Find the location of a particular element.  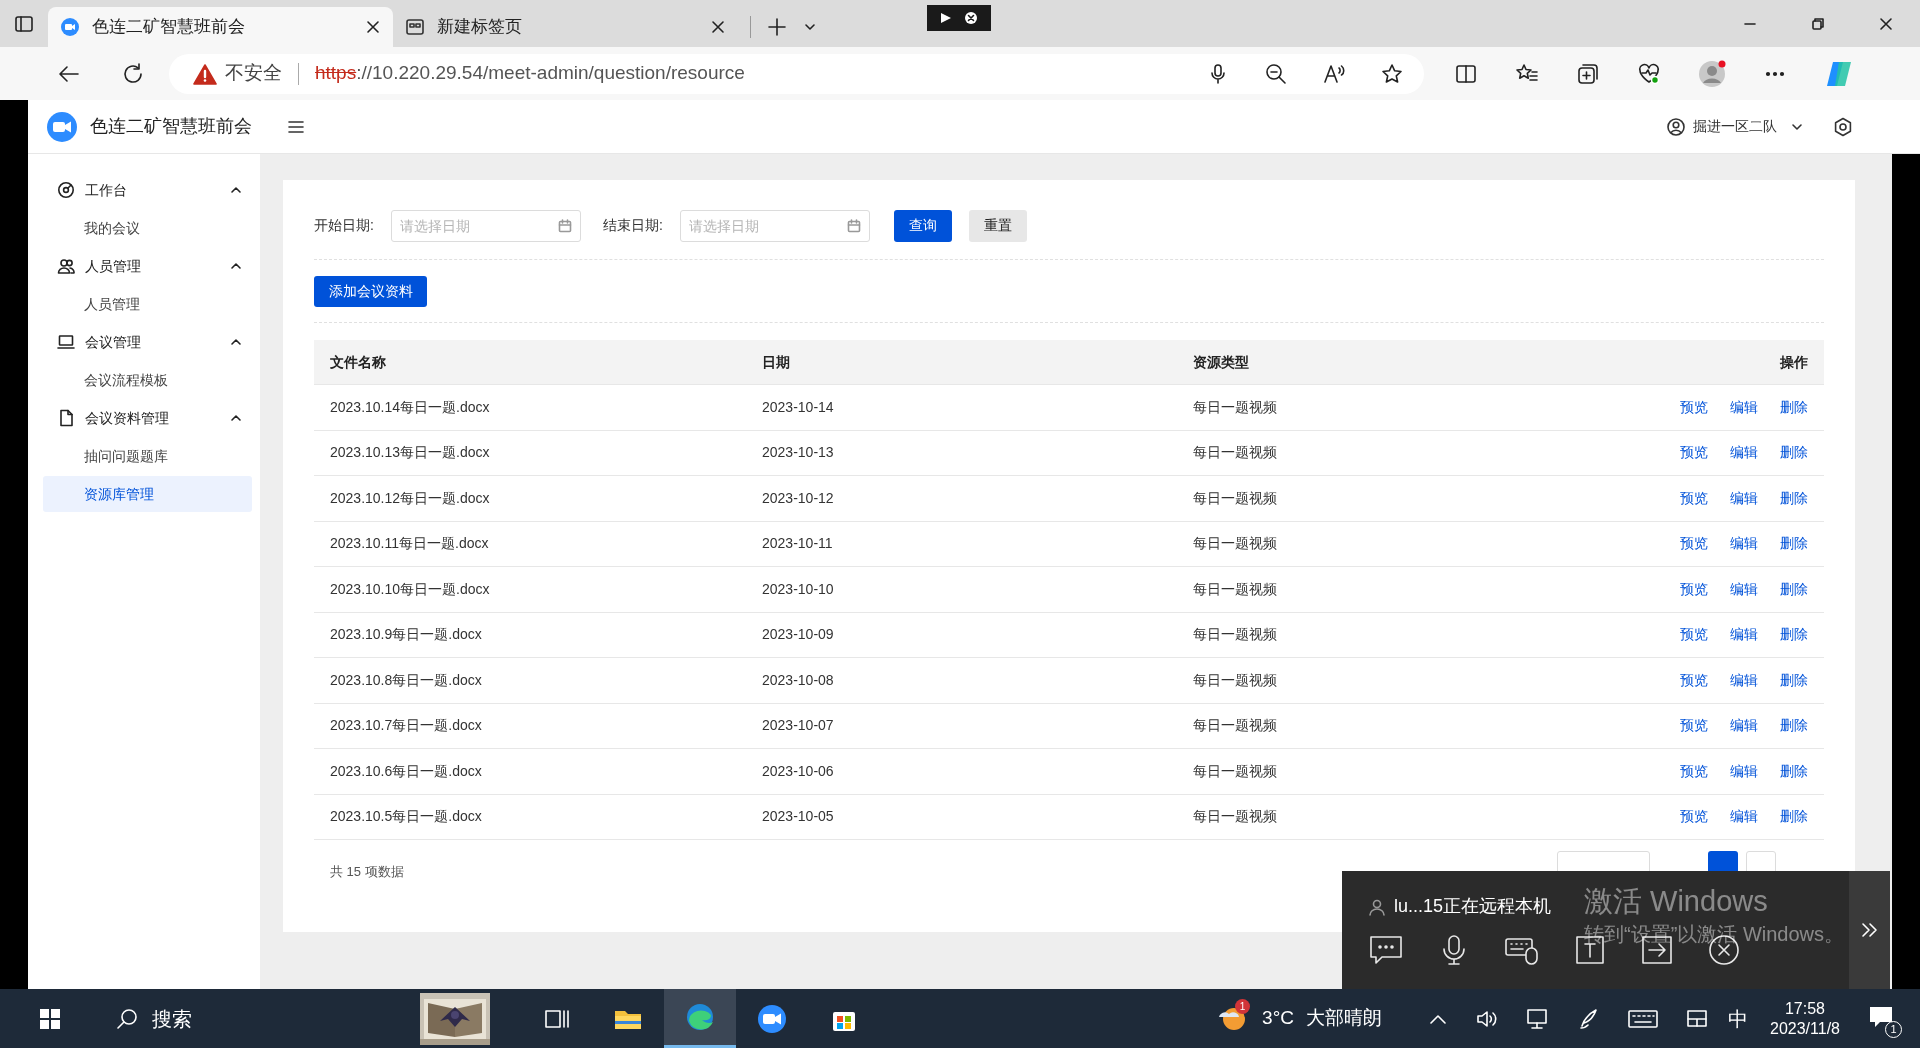

tab-title: 新建标签页 is located at coordinates (480, 27).